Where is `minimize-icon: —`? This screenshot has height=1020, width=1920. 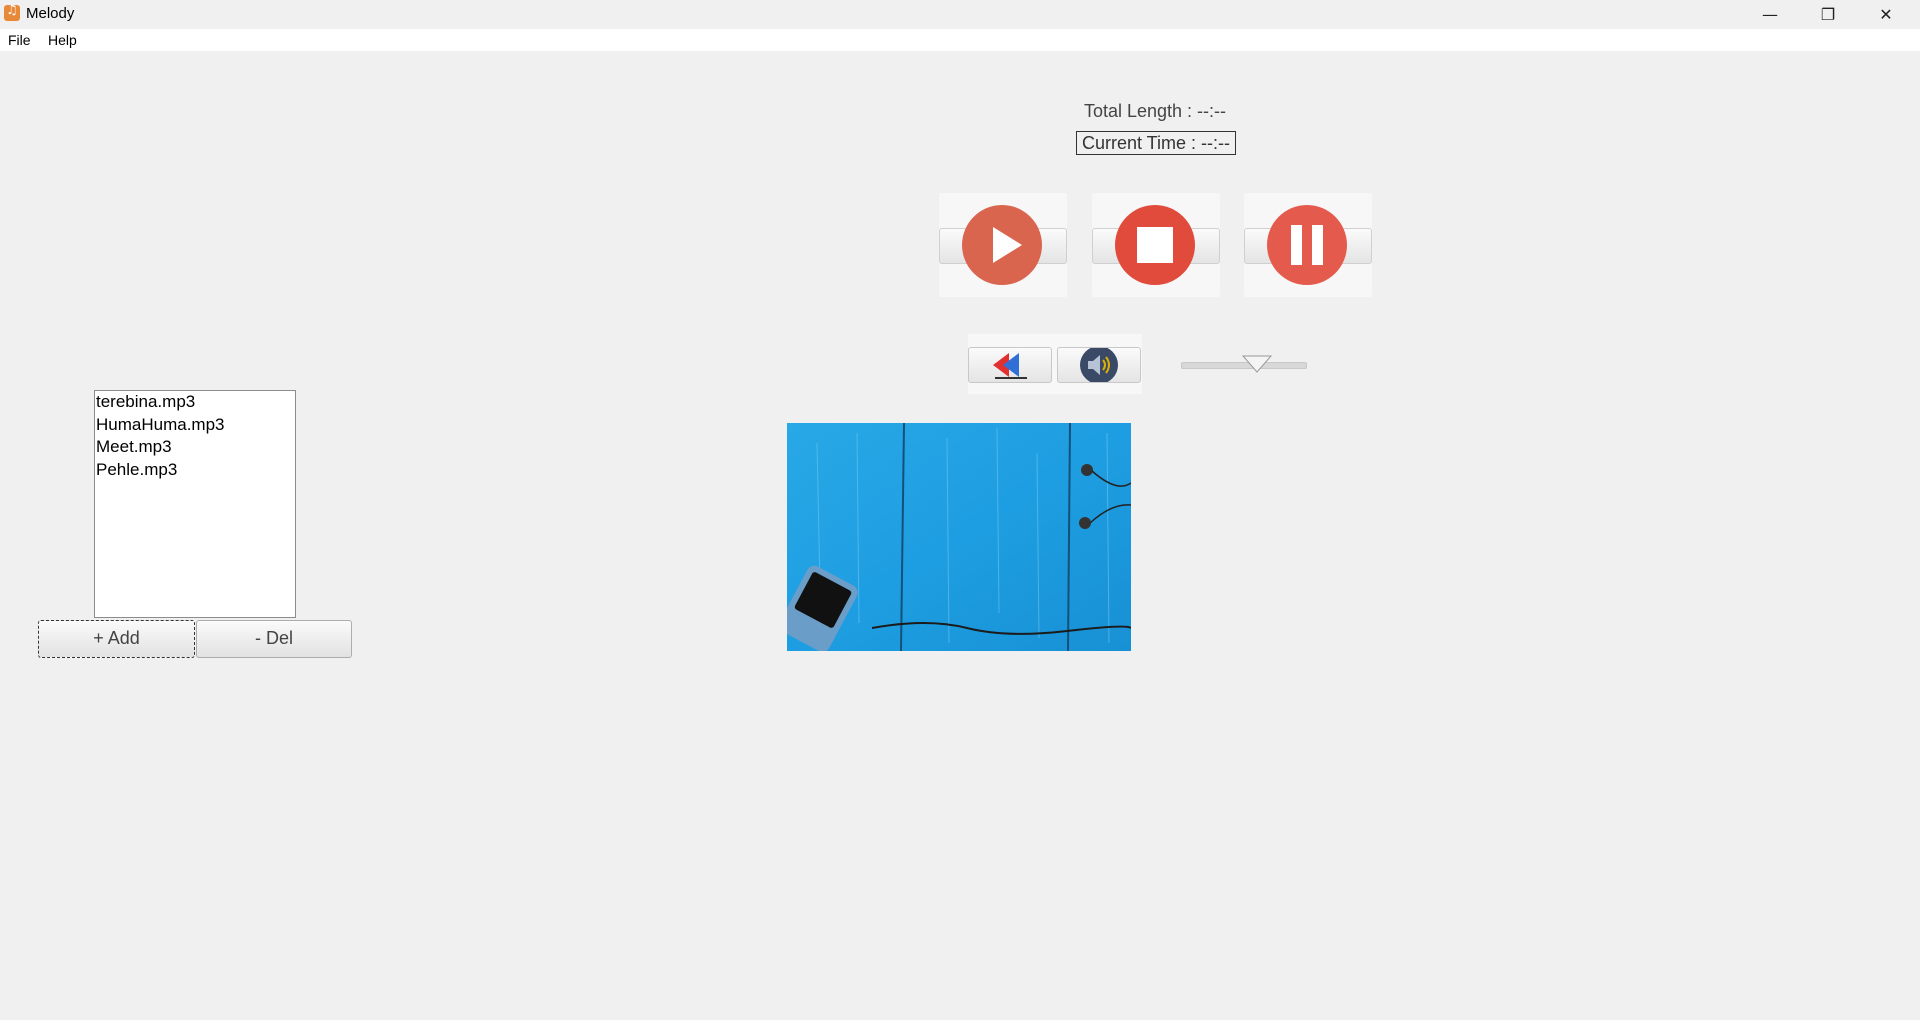 minimize-icon: — is located at coordinates (1770, 14).